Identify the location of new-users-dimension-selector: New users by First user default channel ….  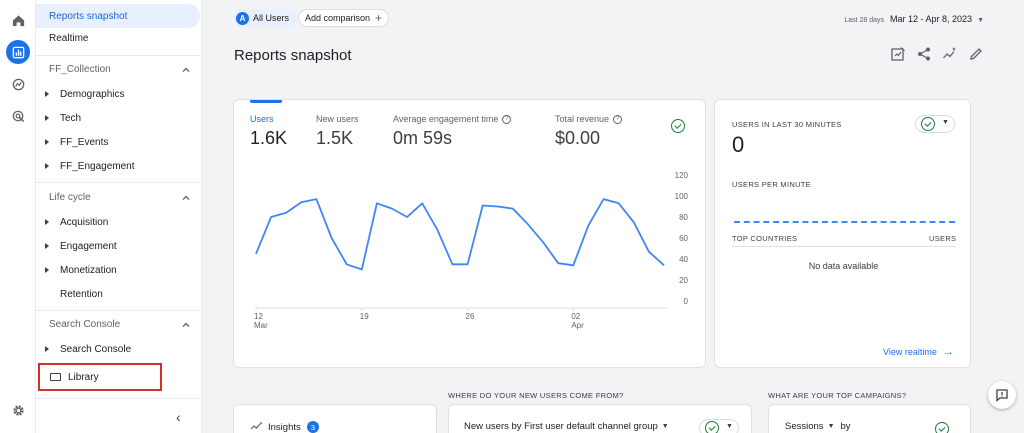
(566, 426).